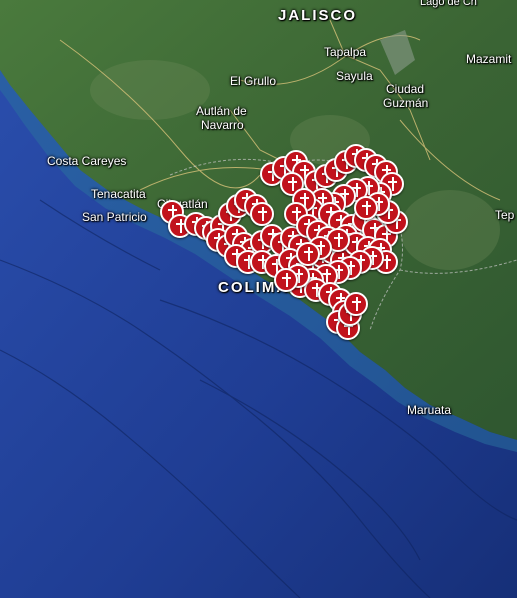 Image resolution: width=517 pixels, height=598 pixels. What do you see at coordinates (87, 161) in the screenshot?
I see `place-label-costa-careyes: Costa Careyes` at bounding box center [87, 161].